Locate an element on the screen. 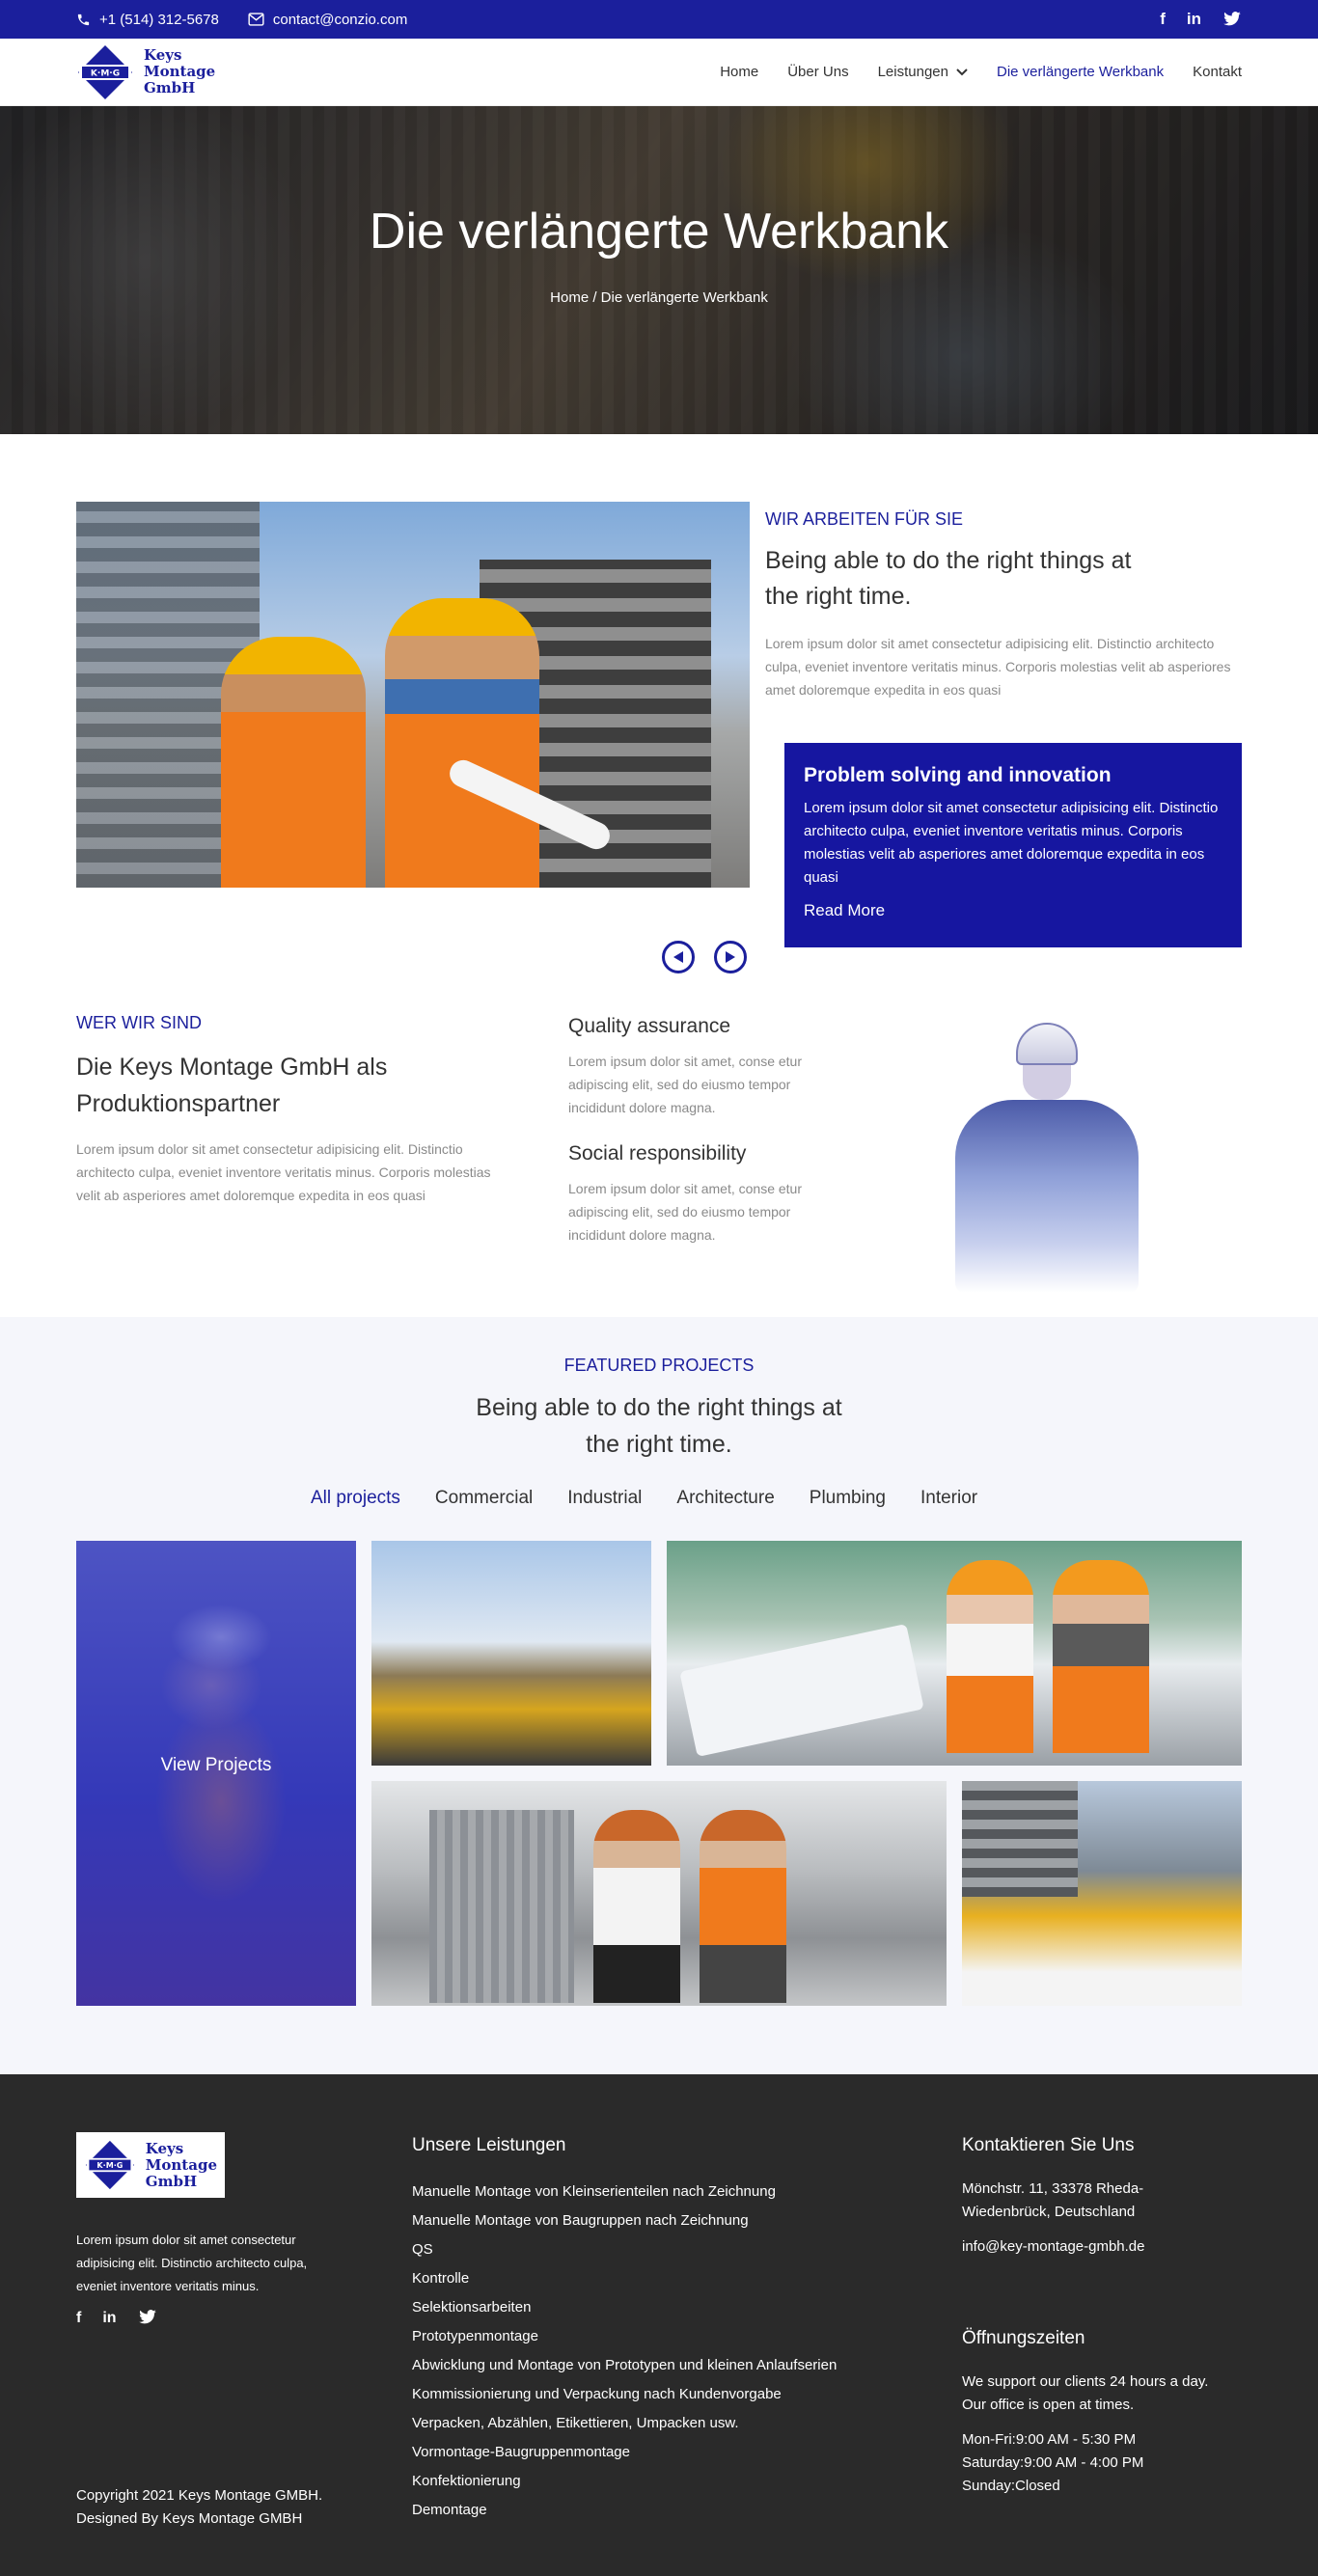  hours-line: Sunday:Closed is located at coordinates (1011, 2486).